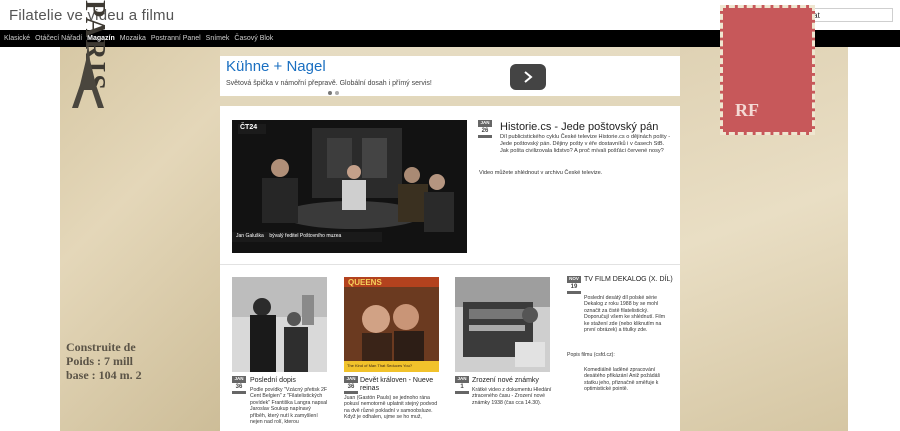  I want to click on documentary-still, so click(502, 324).